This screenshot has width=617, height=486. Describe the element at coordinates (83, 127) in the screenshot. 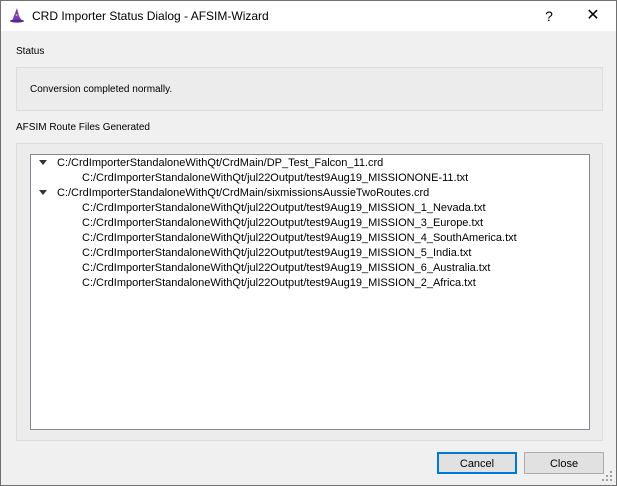

I see `route-files-label: AFSIM Route Files Generated` at that location.